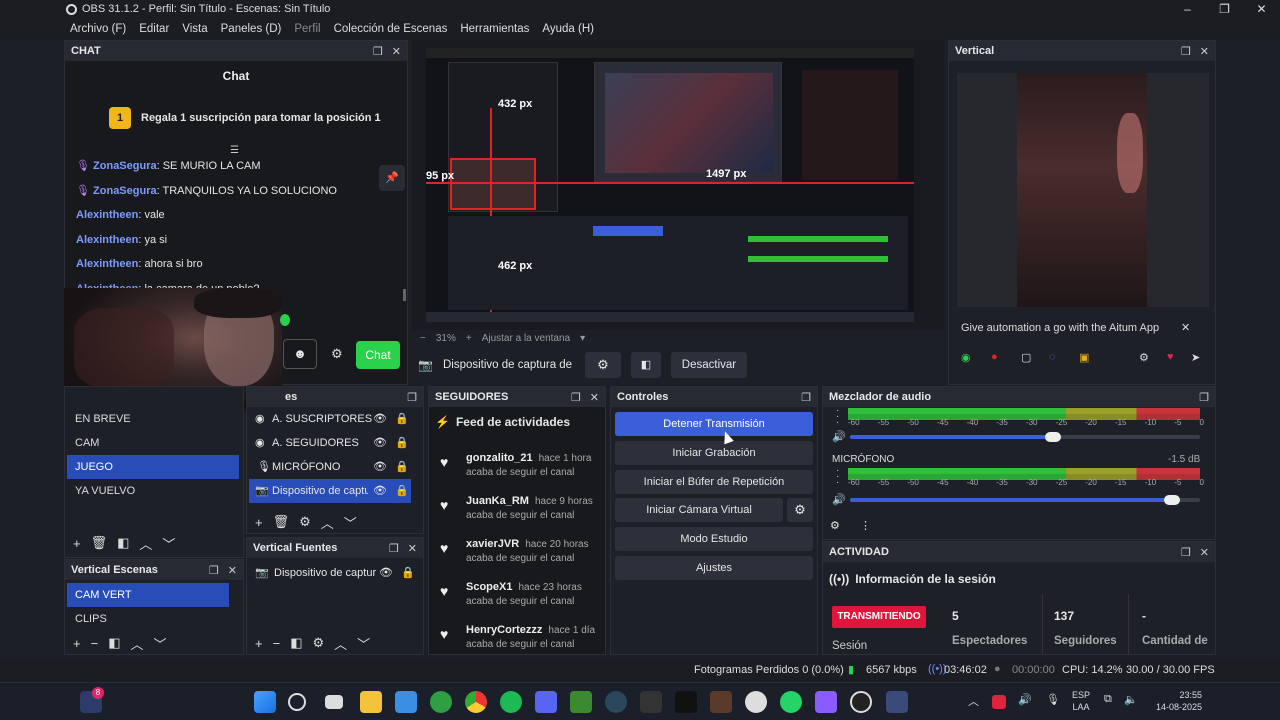  What do you see at coordinates (1187, 9) in the screenshot?
I see `minimize-button: –` at bounding box center [1187, 9].